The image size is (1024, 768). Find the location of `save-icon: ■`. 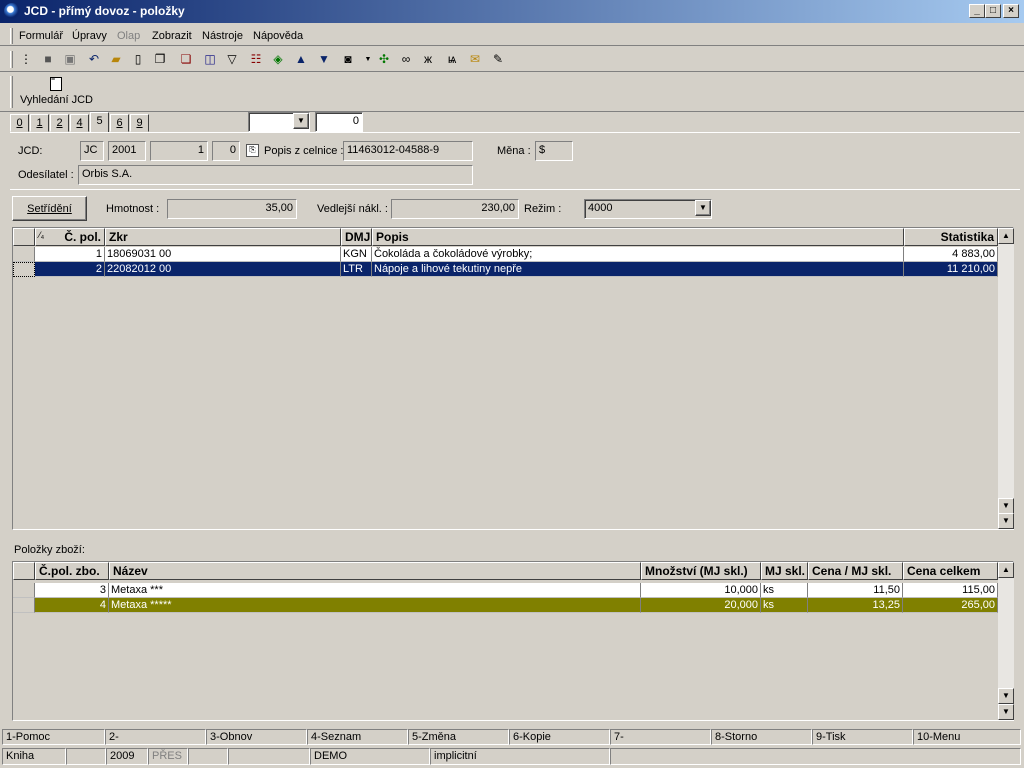

save-icon: ■ is located at coordinates (48, 59).